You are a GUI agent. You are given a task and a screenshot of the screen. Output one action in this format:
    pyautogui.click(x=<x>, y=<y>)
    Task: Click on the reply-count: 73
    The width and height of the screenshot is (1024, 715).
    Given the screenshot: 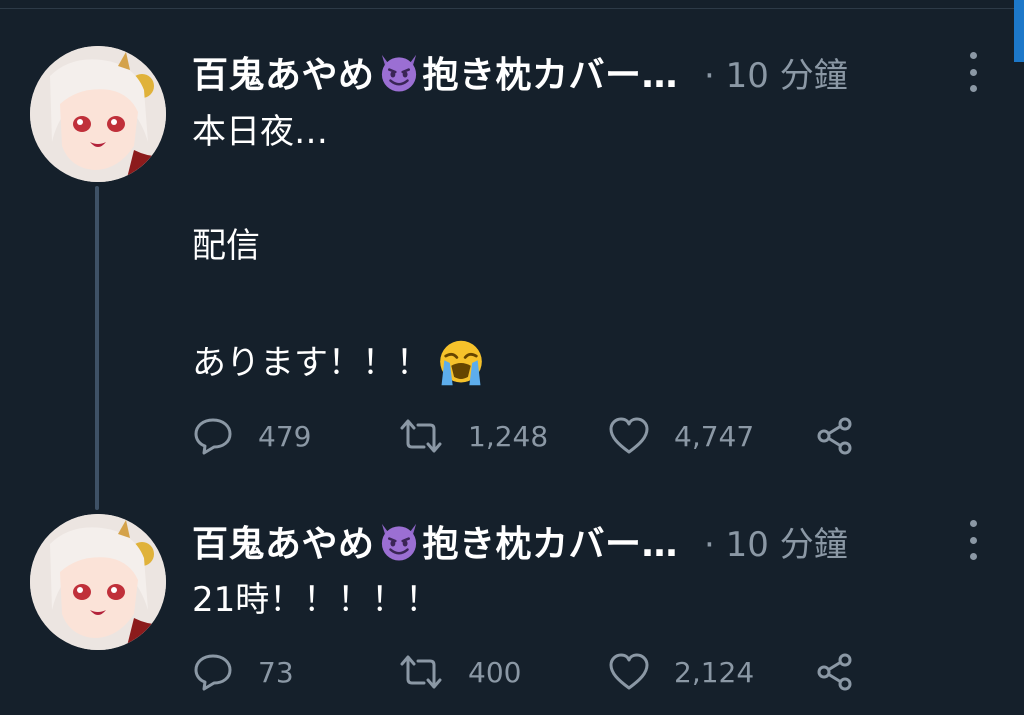 What is the action you would take?
    pyautogui.click(x=276, y=672)
    